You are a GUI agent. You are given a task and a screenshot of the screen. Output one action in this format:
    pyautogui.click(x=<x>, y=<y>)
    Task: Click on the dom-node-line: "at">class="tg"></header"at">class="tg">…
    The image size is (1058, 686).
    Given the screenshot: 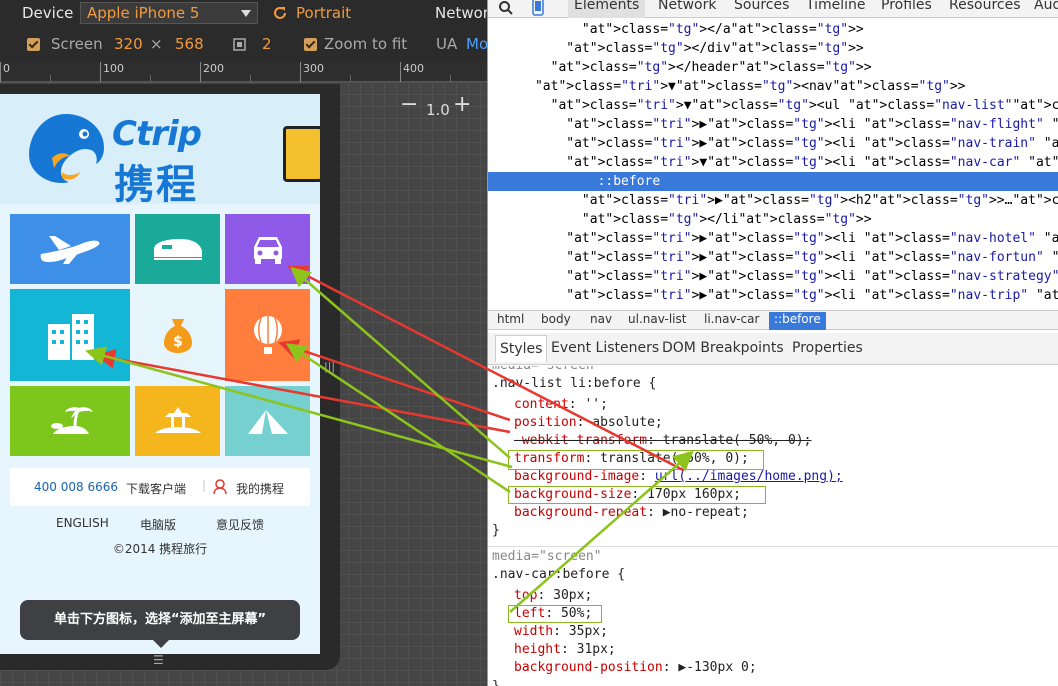 What is the action you would take?
    pyautogui.click(x=773, y=67)
    